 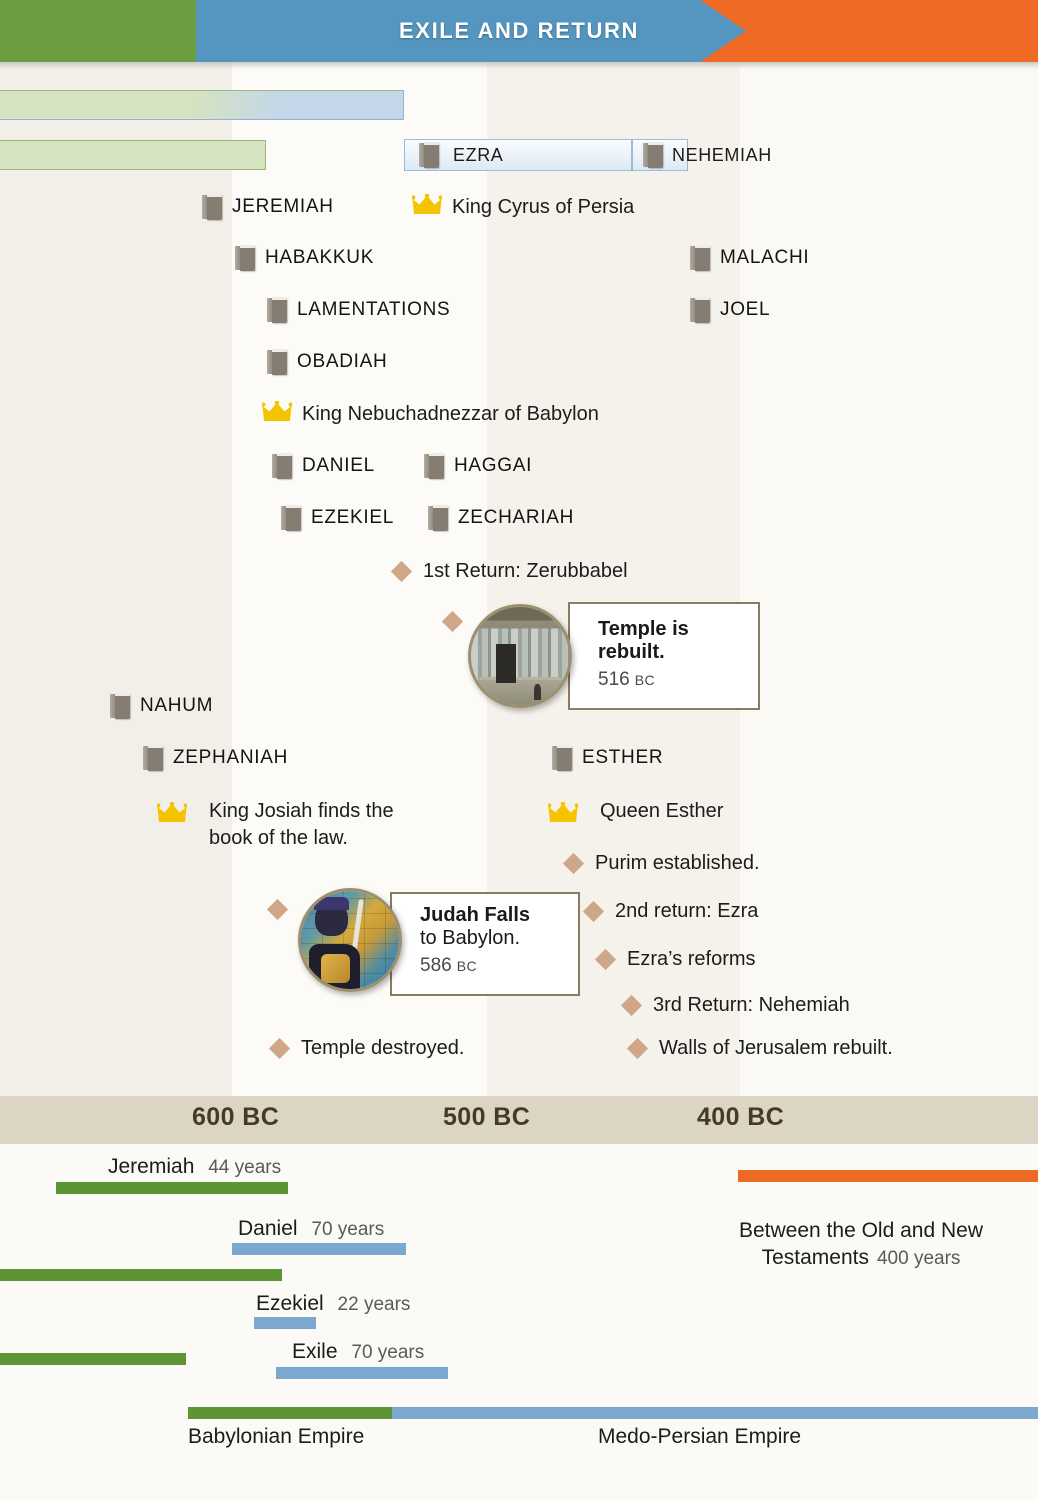 What do you see at coordinates (276, 1436) in the screenshot?
I see `empire-label-babylonian: Babylonian Empire` at bounding box center [276, 1436].